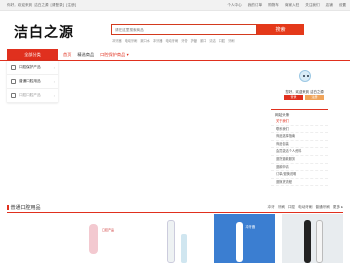 This screenshot has width=350, height=263. I want to click on hotword: 牙膏, so click(184, 40).